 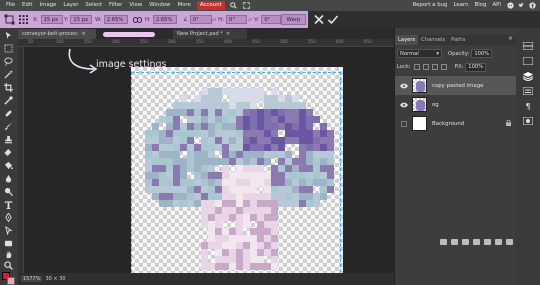 I want to click on pen-tool-icon, so click(x=8, y=217).